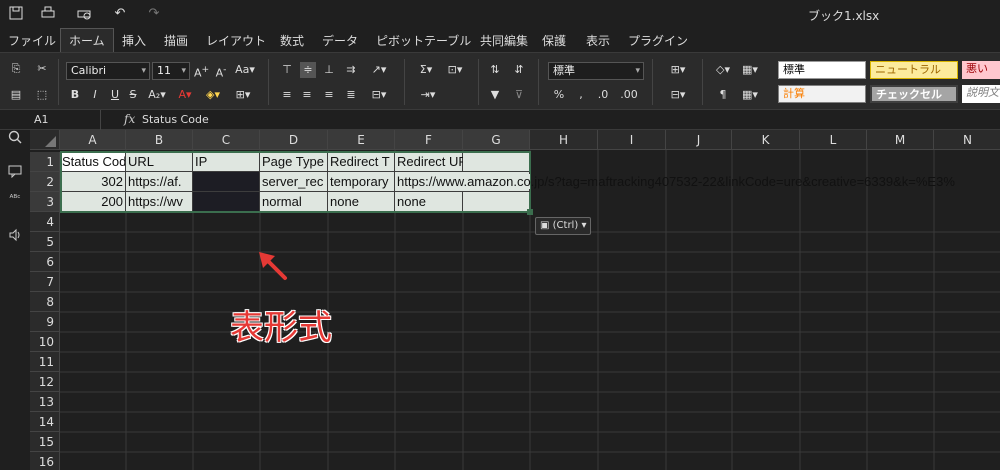  I want to click on tab-draw: 描画, so click(176, 40).